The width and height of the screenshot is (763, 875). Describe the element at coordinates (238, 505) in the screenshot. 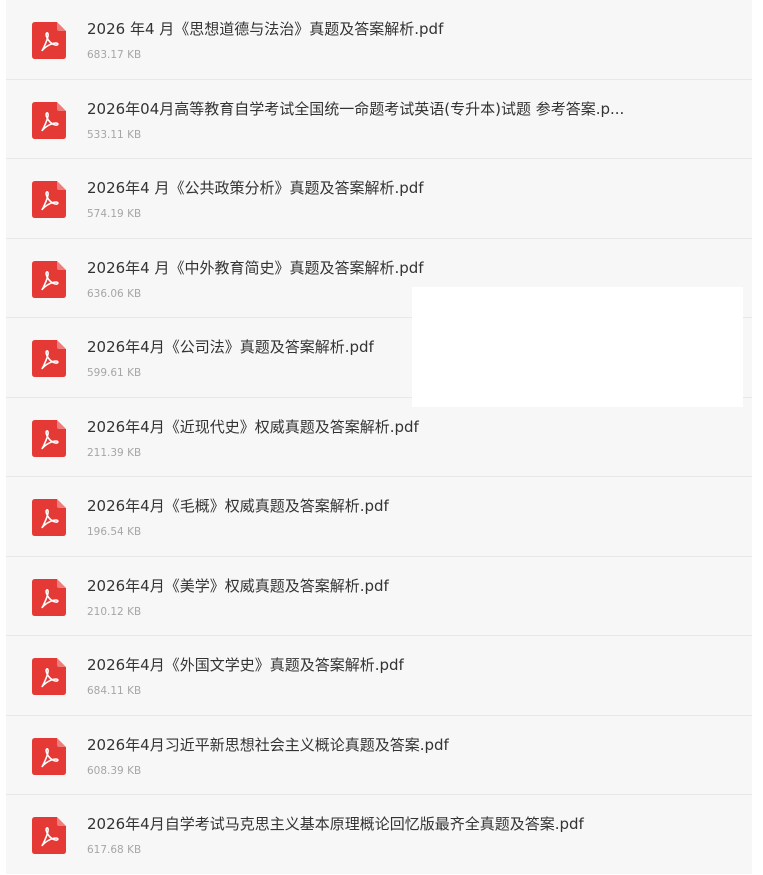

I see `file-name: 2026年4月《毛概》权威真题及答案解析.pdf` at that location.